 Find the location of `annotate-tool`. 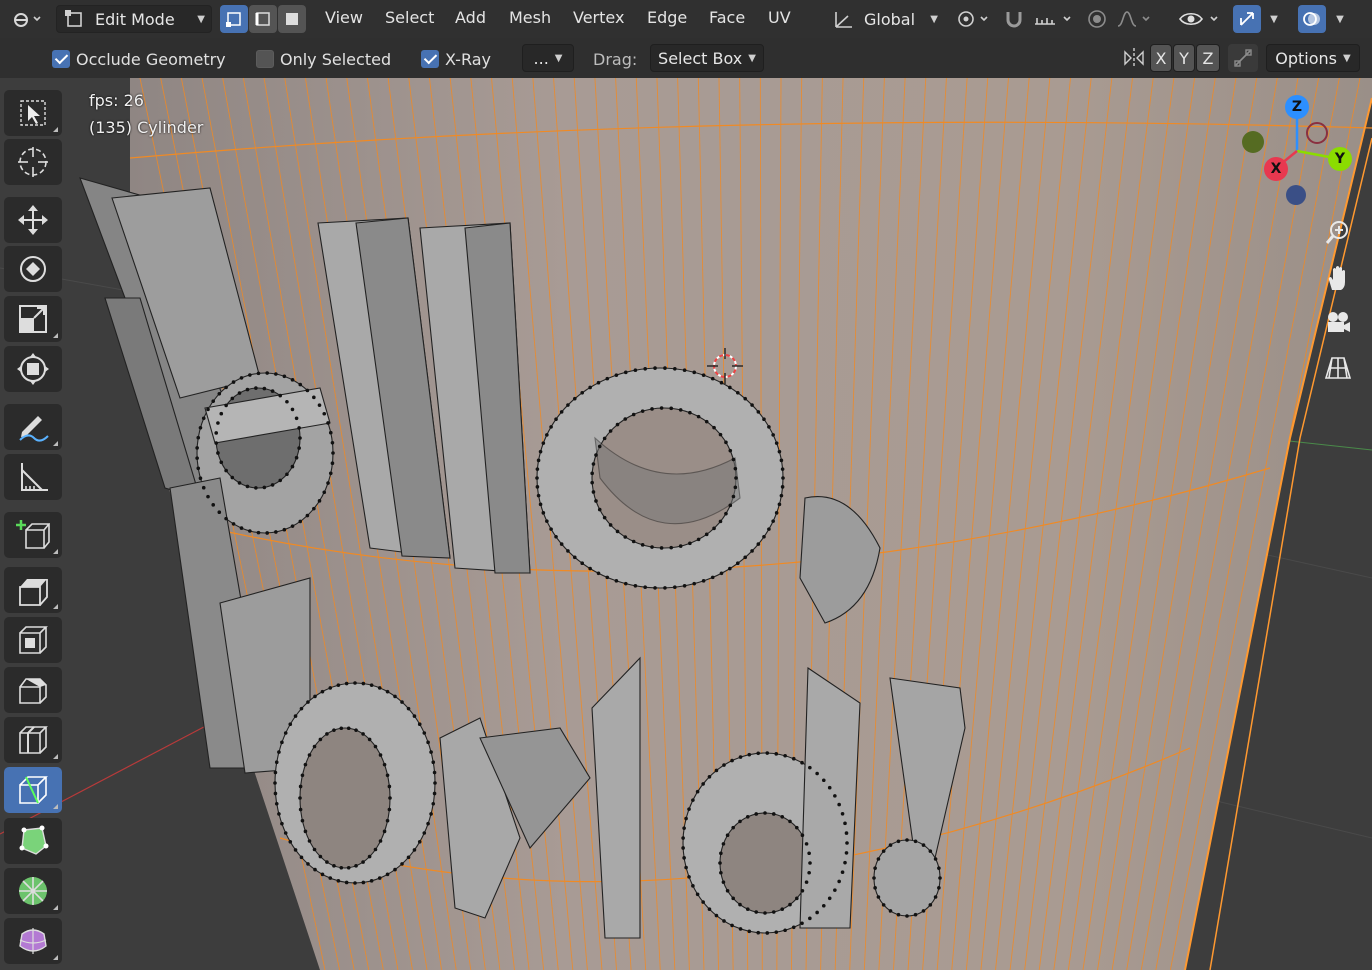

annotate-tool is located at coordinates (33, 427).